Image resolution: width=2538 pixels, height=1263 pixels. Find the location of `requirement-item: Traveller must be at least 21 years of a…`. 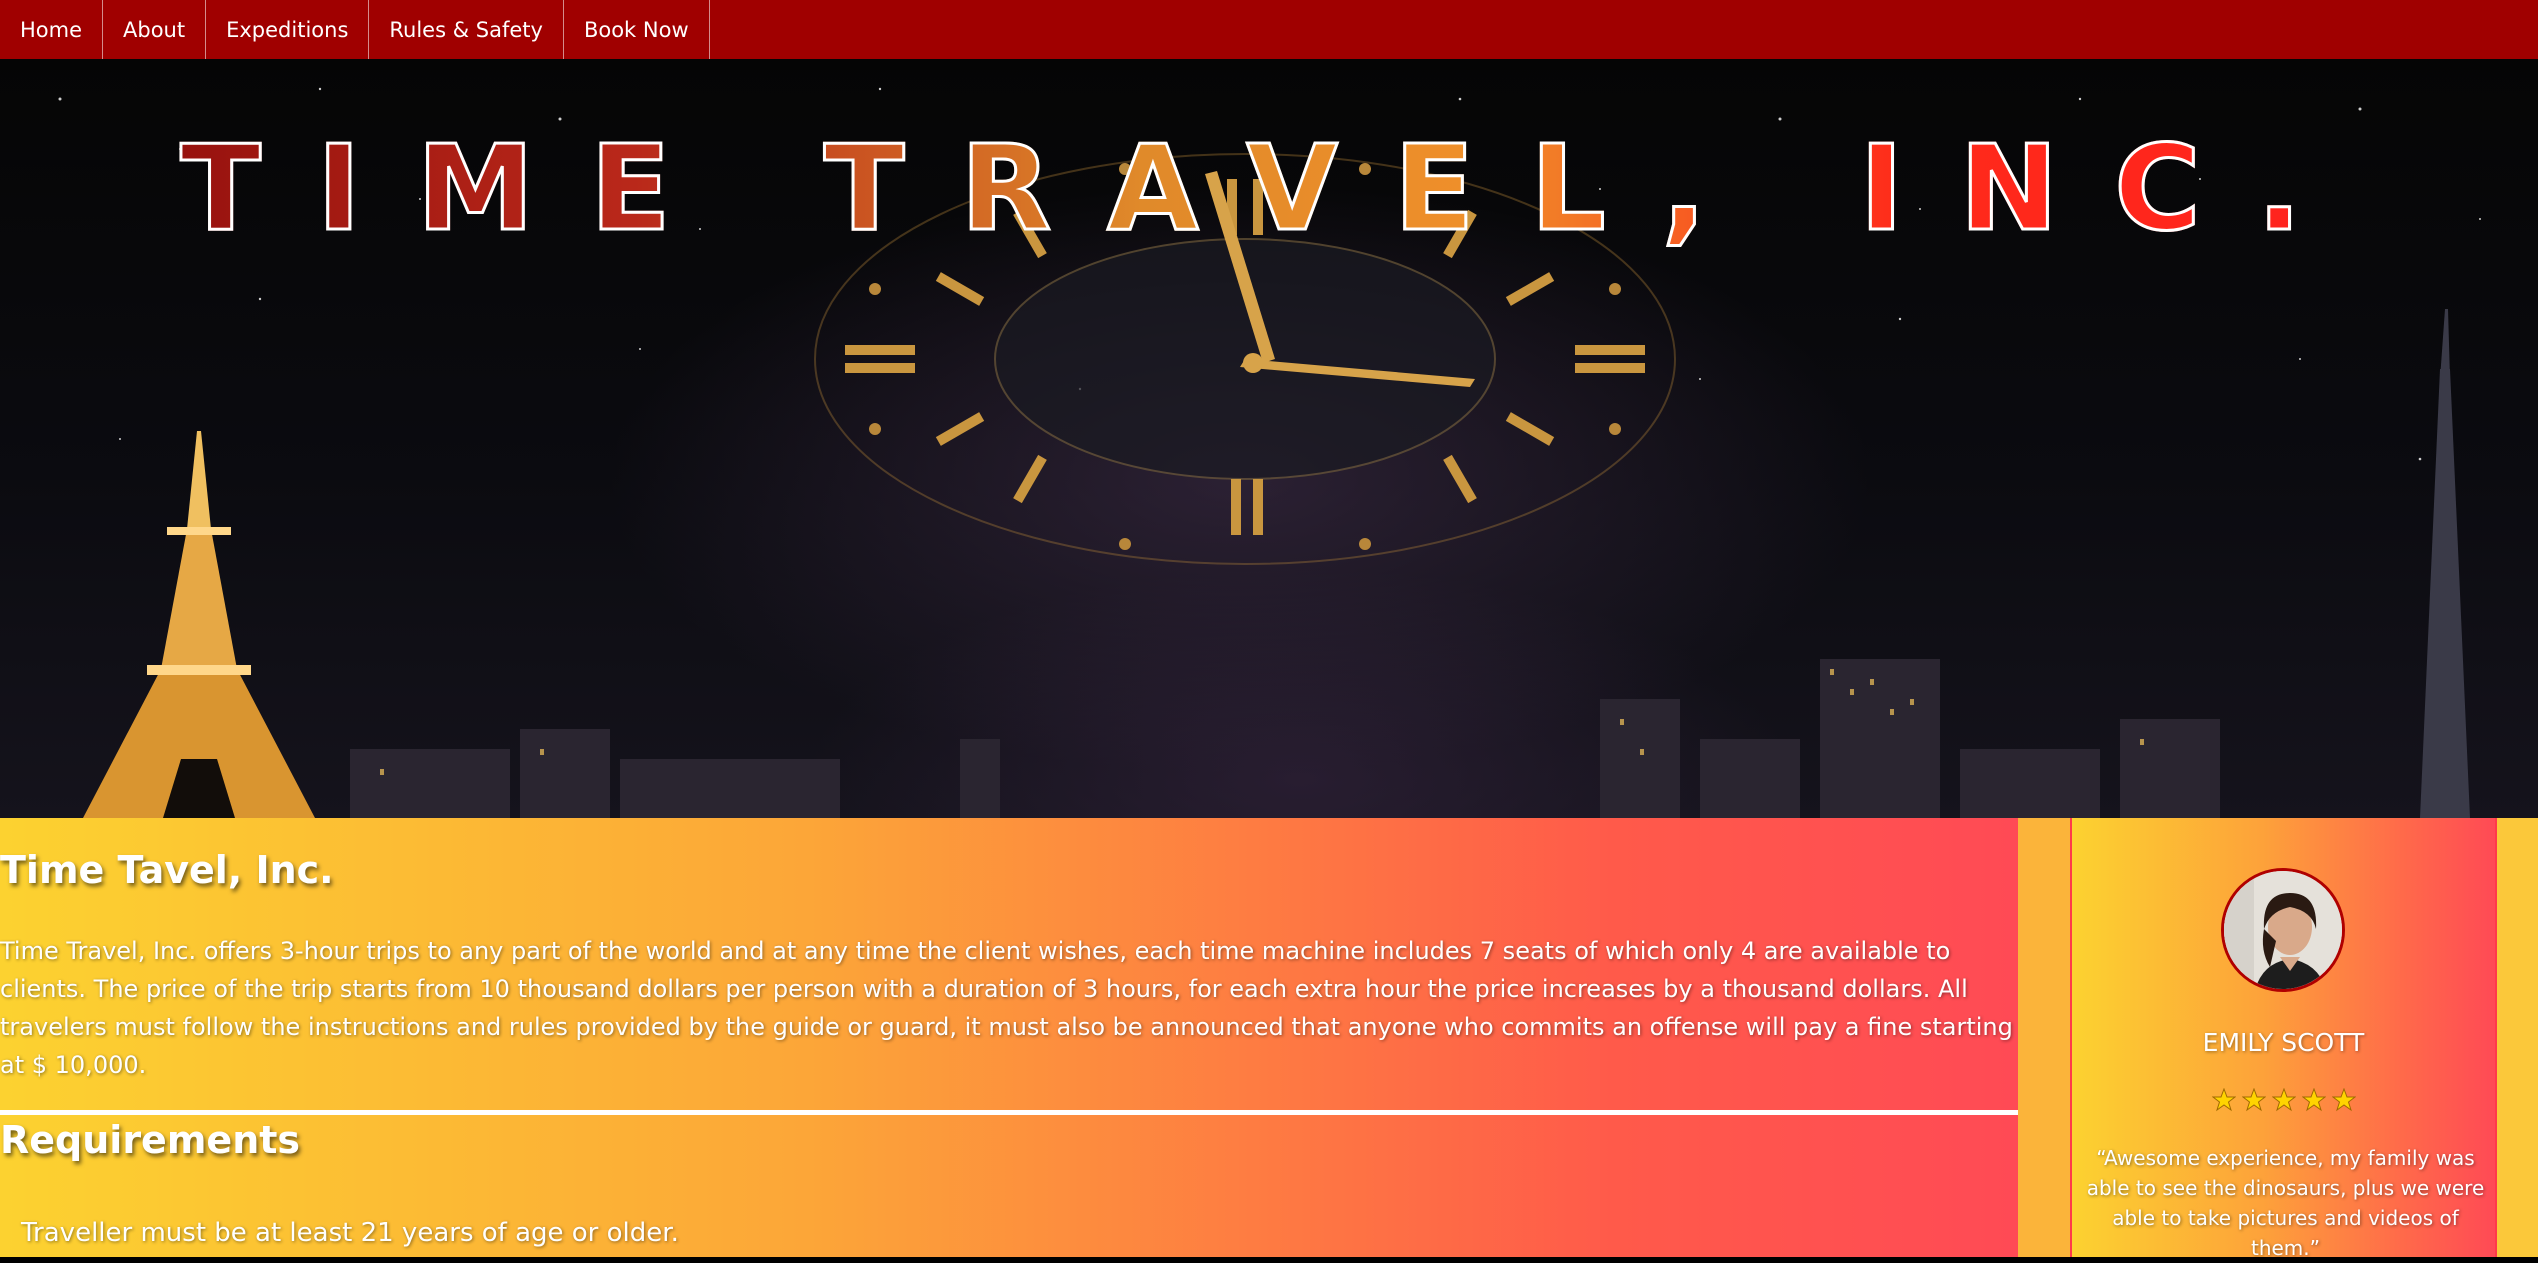

requirement-item: Traveller must be at least 21 years of a… is located at coordinates (350, 1233).